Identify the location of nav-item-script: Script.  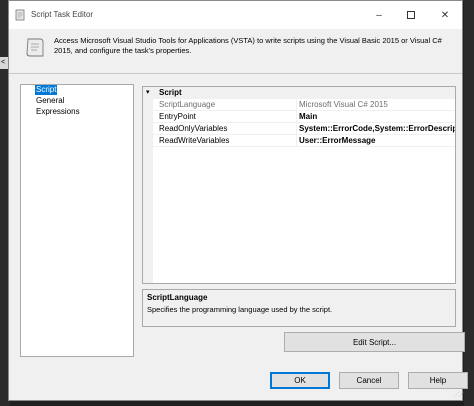
(46, 90).